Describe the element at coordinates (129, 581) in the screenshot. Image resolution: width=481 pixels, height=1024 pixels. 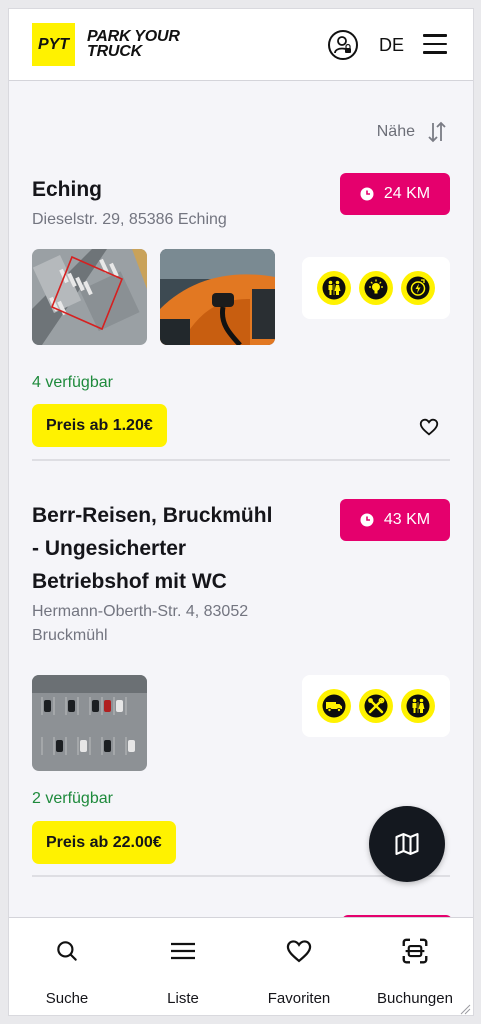
I see `listing-title-line: Betriebshof mit WC` at that location.